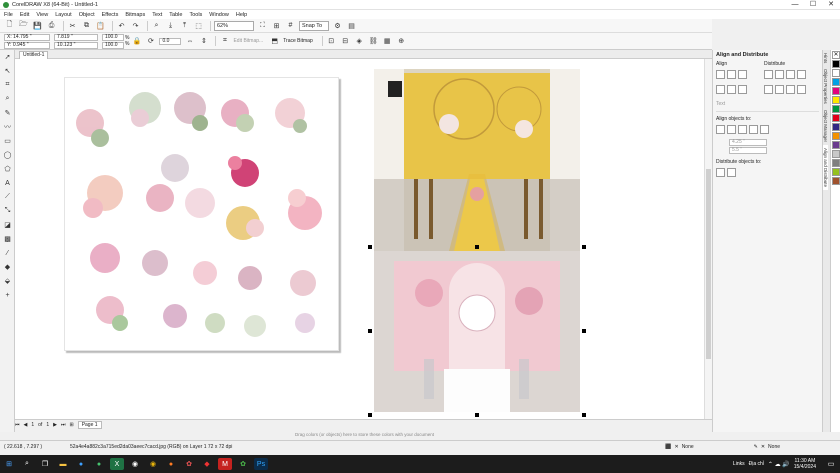  I want to click on firefox-icon: ●, so click(171, 464).